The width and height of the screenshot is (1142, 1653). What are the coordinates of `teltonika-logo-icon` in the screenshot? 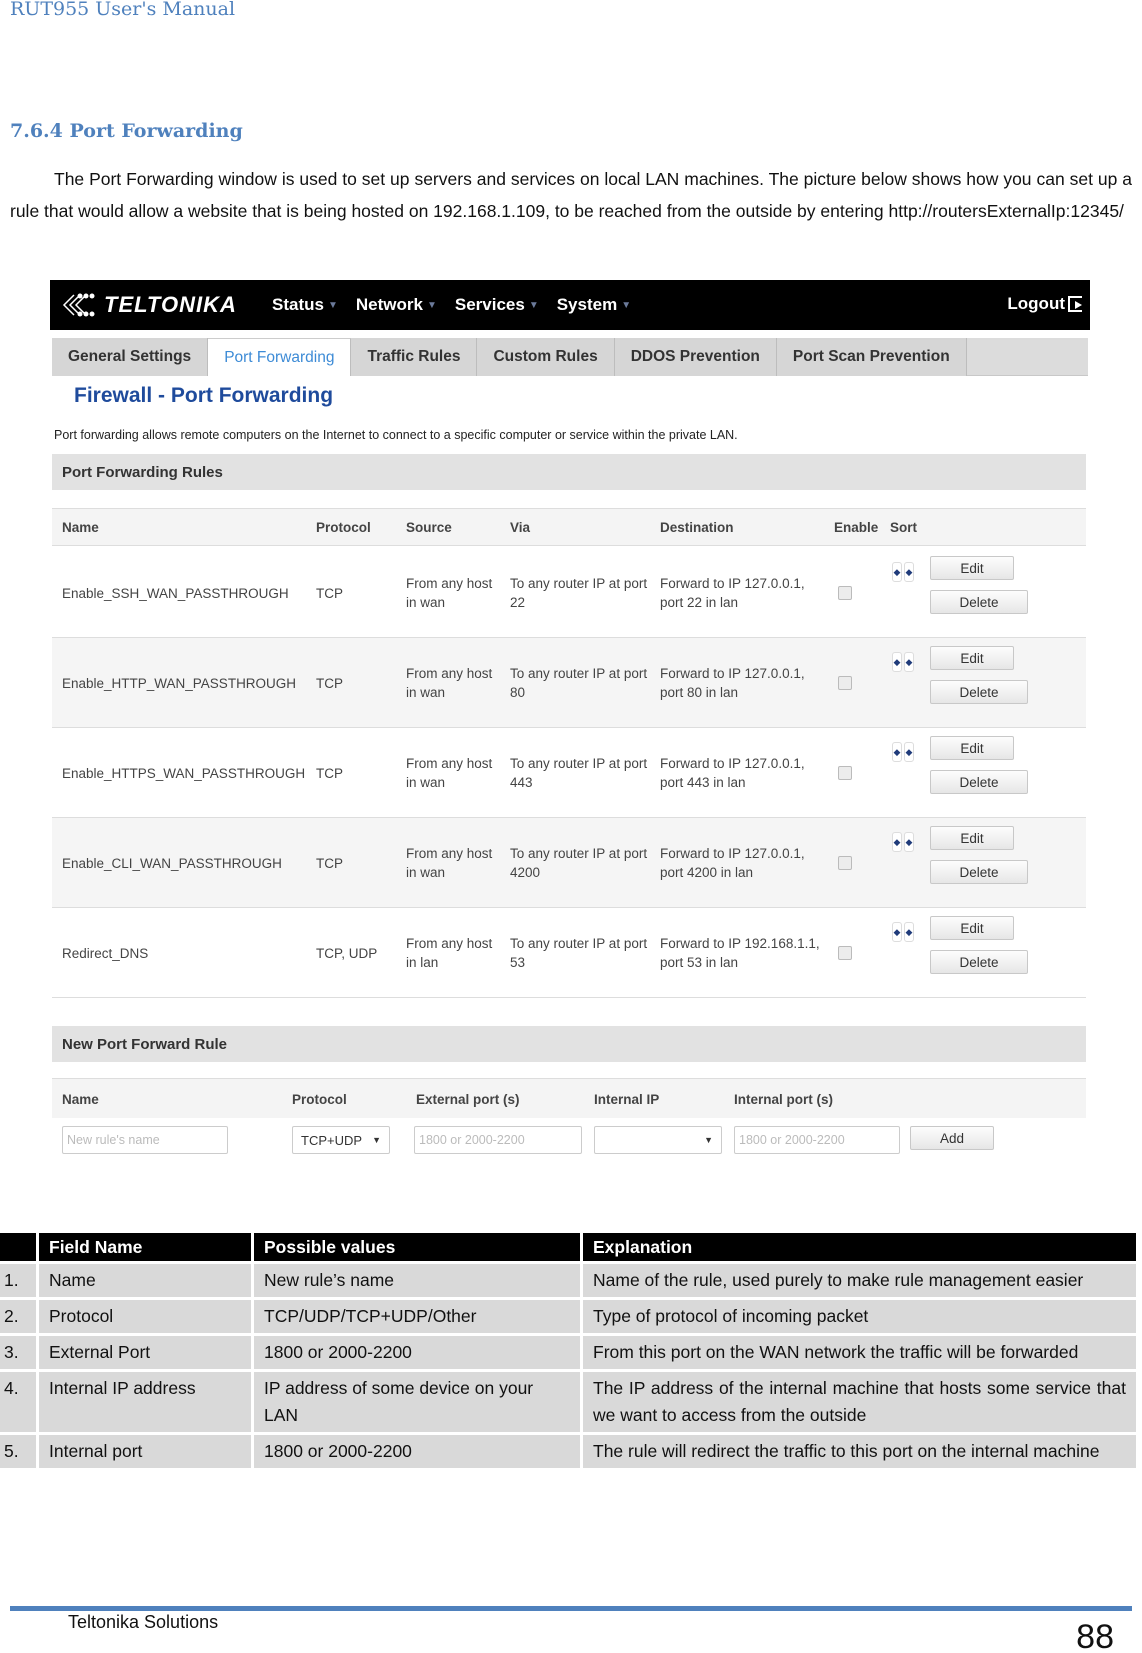 It's located at (78, 305).